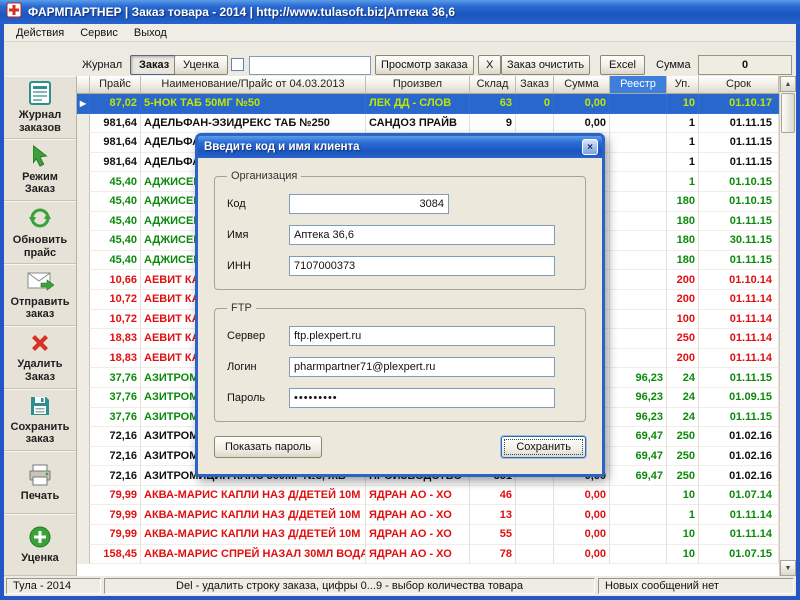 The width and height of the screenshot is (800, 600). What do you see at coordinates (683, 437) in the screenshot?
I see `cell-pack: 250` at bounding box center [683, 437].